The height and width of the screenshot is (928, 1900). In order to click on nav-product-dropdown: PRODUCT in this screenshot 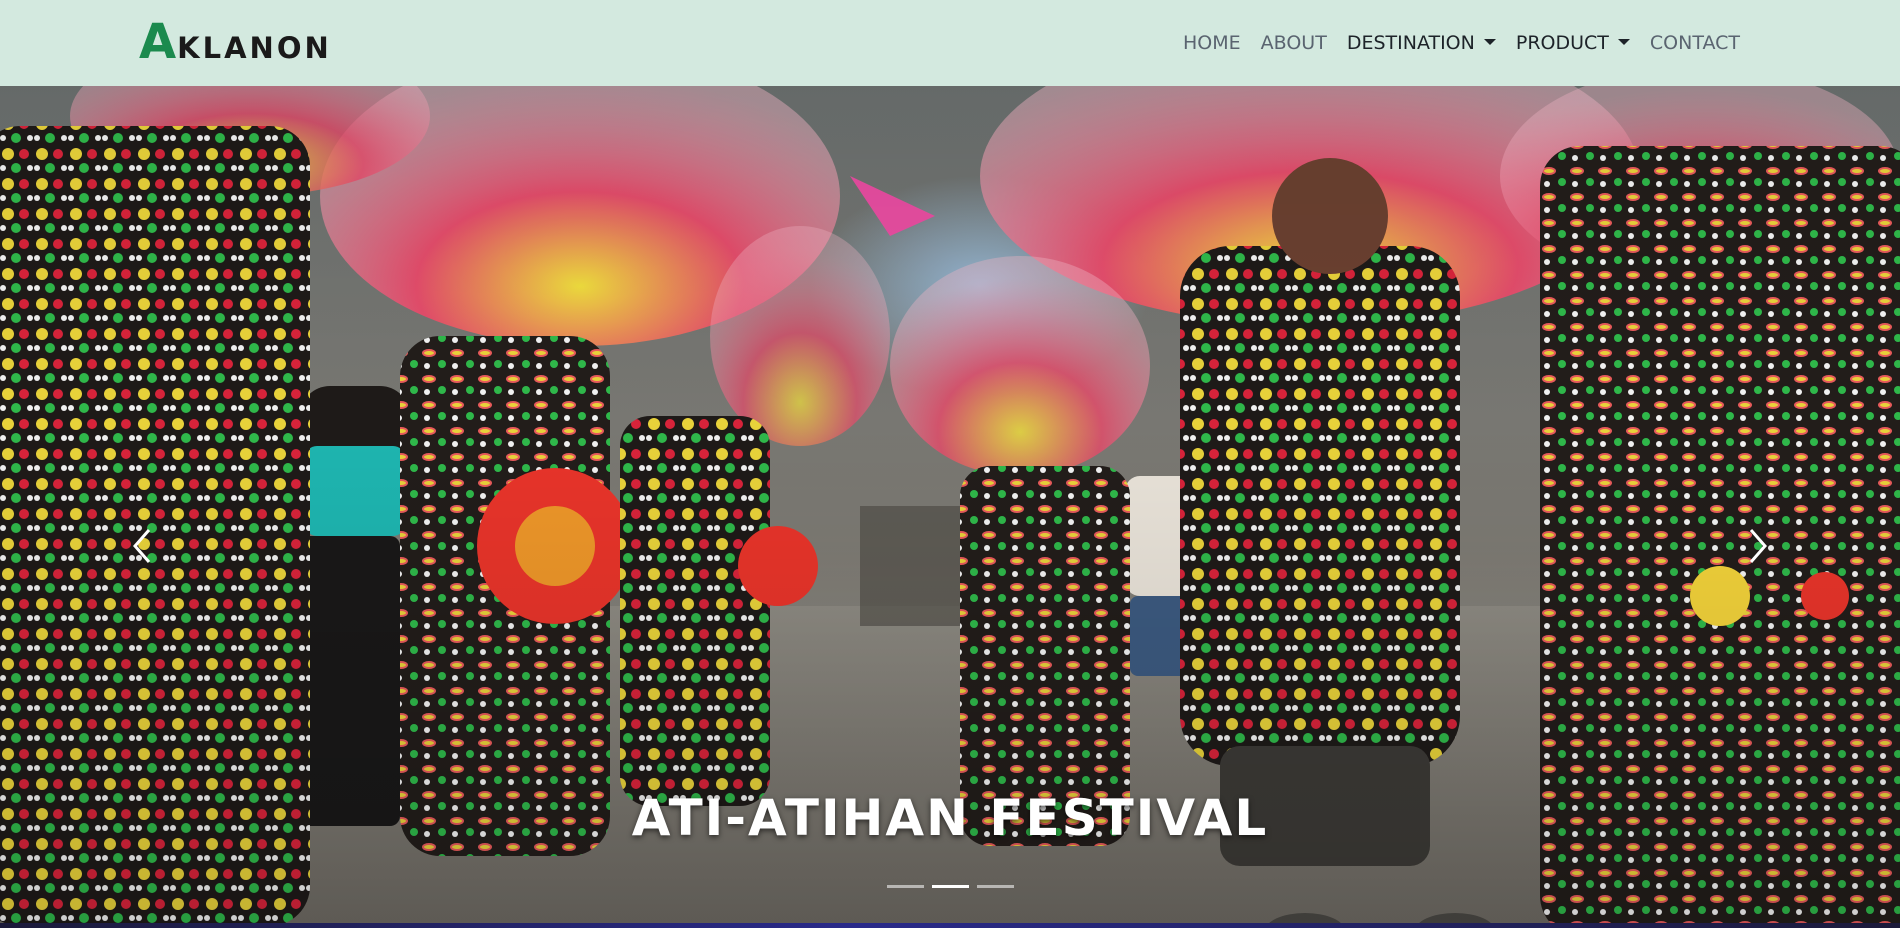, I will do `click(1573, 43)`.